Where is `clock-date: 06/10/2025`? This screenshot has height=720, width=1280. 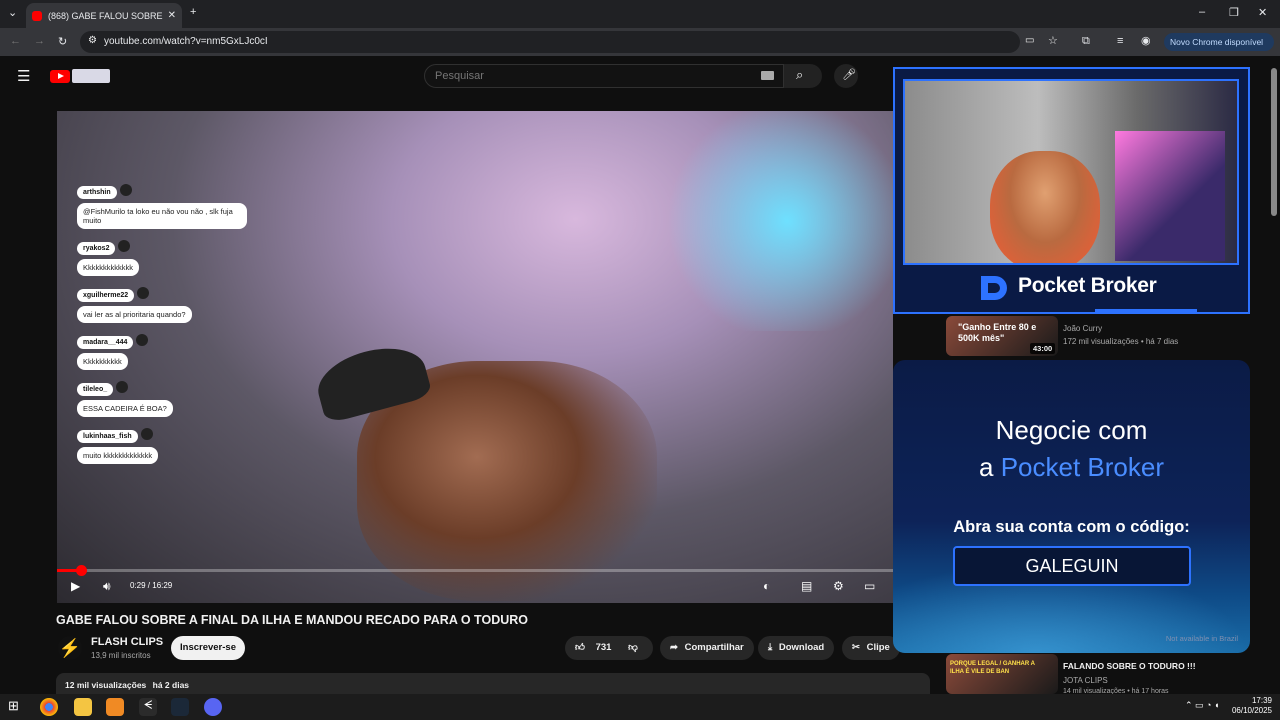
clock-date: 06/10/2025 is located at coordinates (1251, 710).